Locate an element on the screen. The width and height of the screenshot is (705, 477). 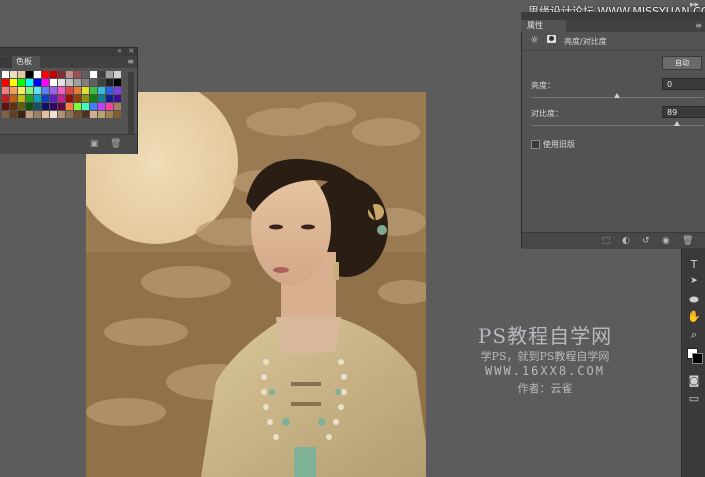
auto-button: 自动 is located at coordinates (682, 63).